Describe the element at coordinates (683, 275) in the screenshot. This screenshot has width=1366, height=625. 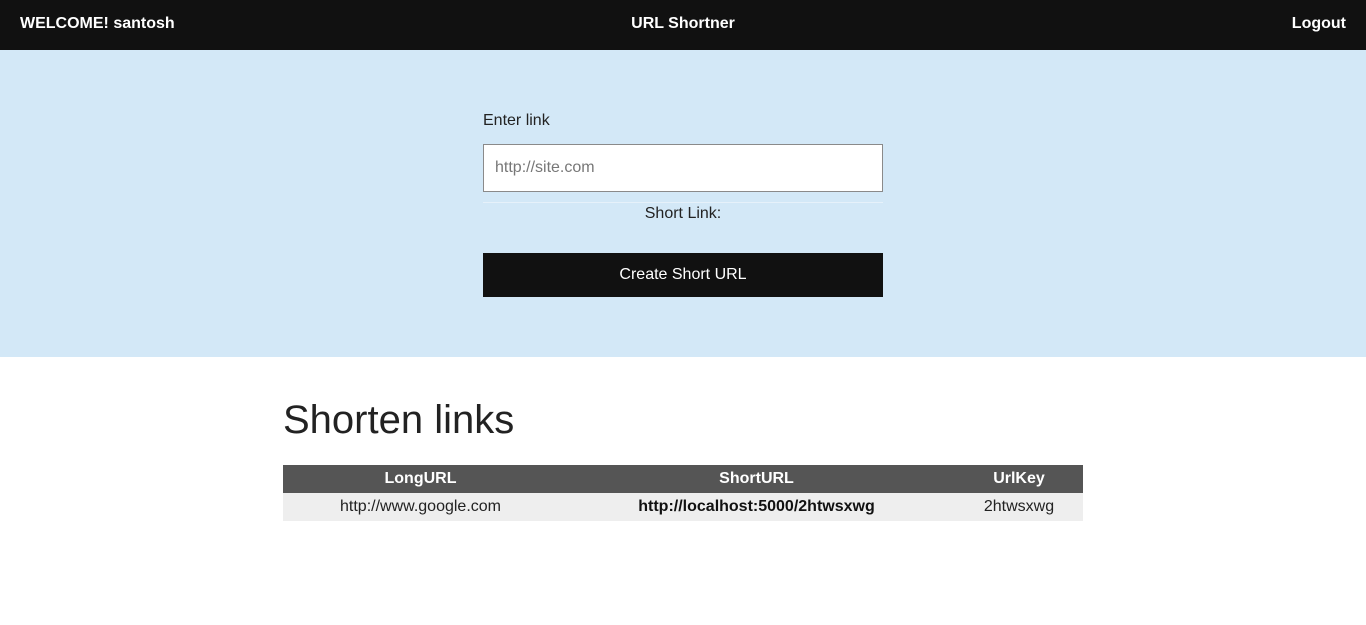
I see `create-short-url-button: Create Short URL` at that location.